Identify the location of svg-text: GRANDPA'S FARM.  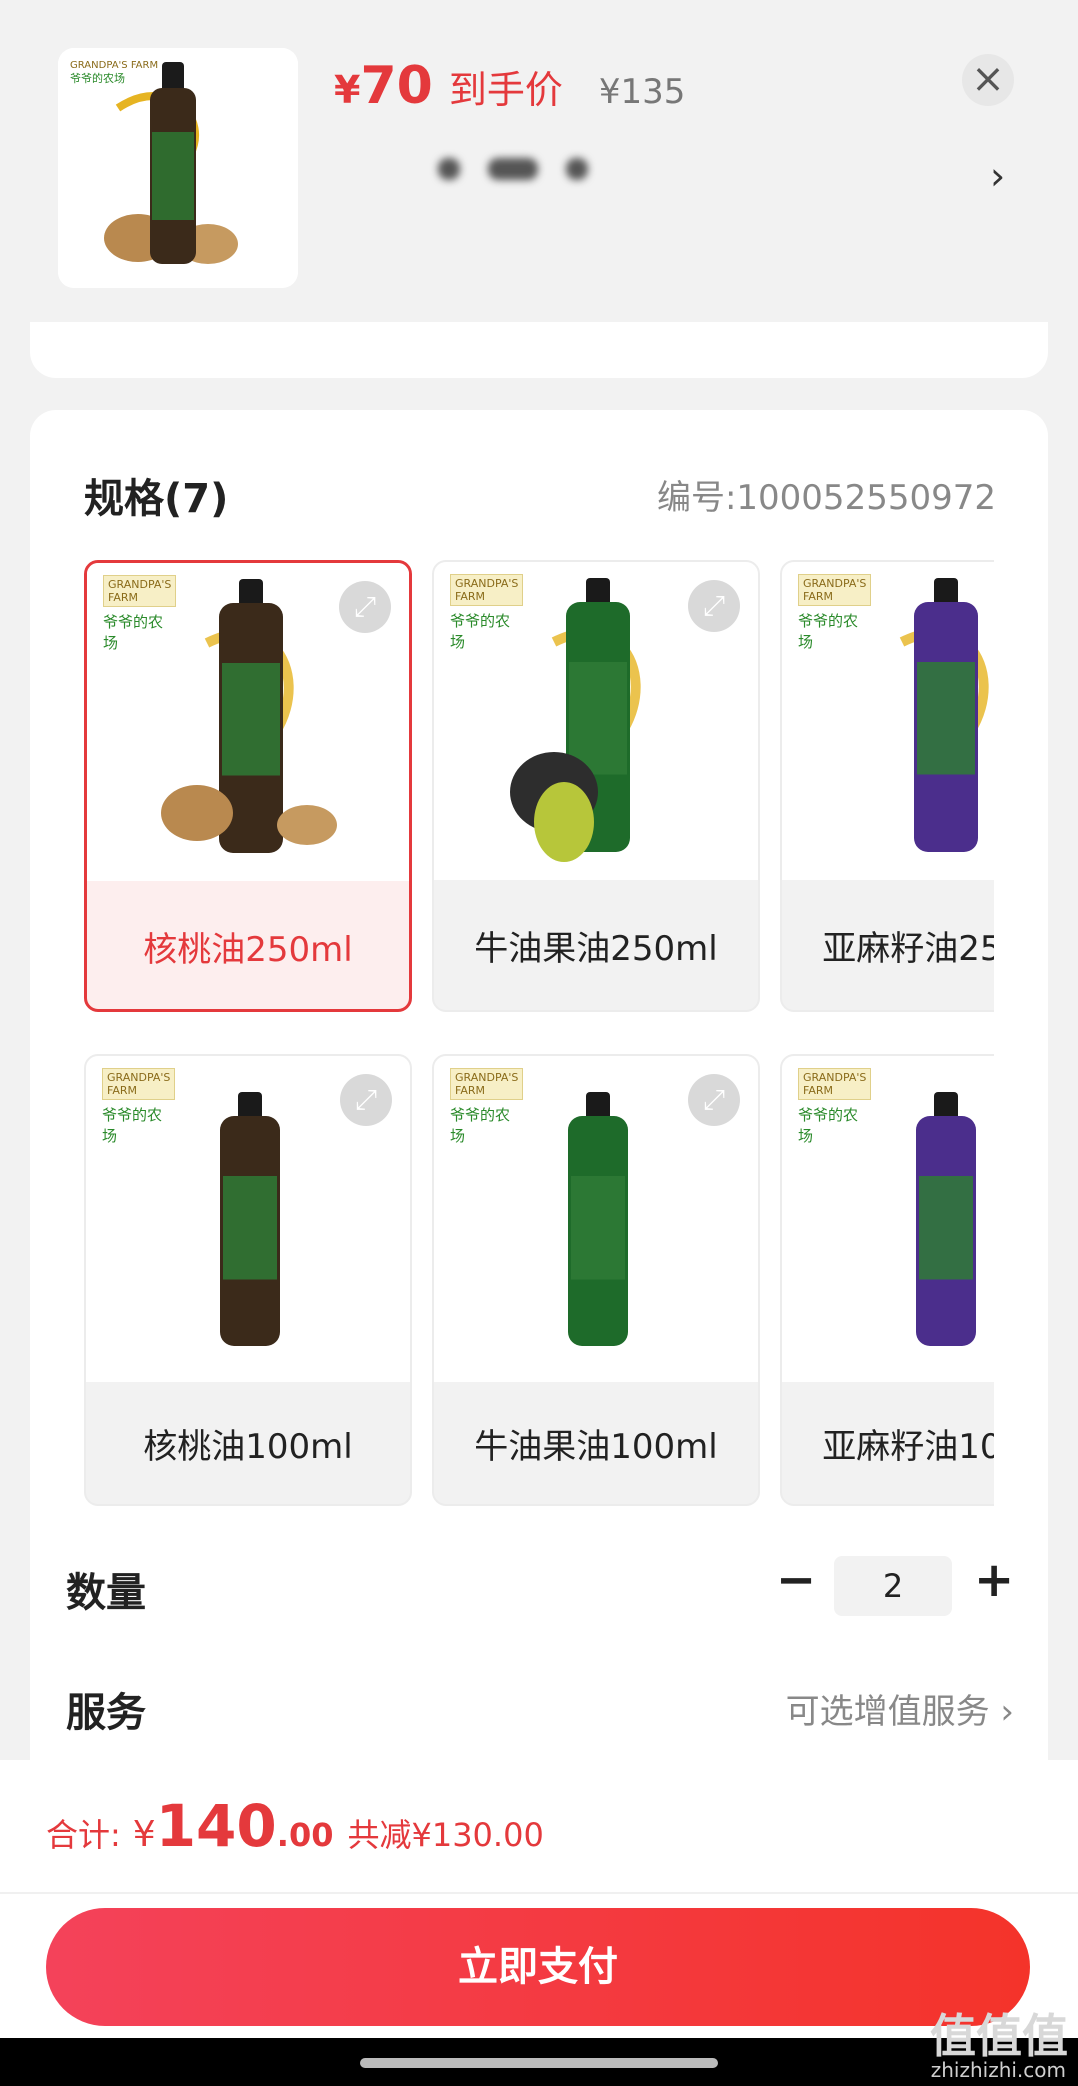
(114, 65).